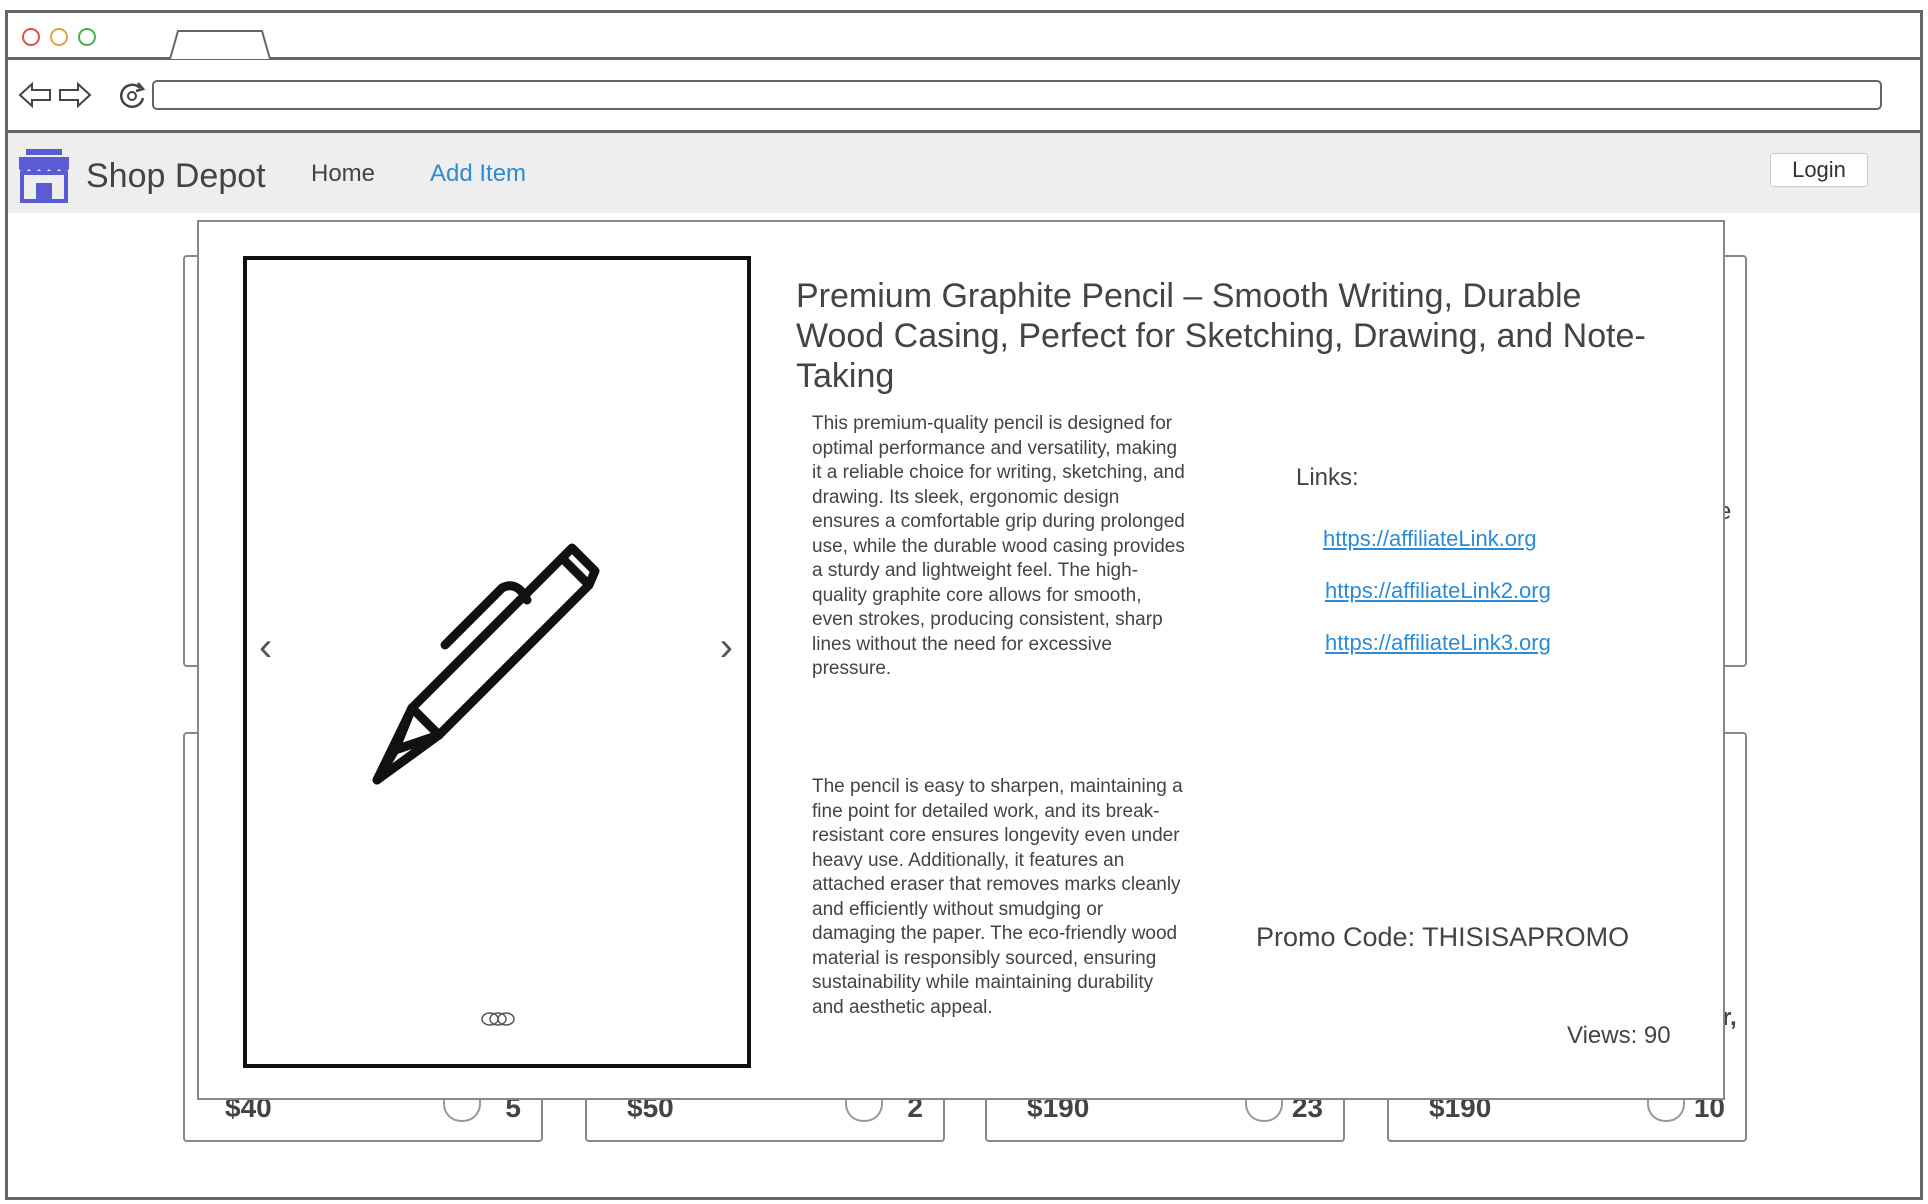 This screenshot has width=1928, height=1204. What do you see at coordinates (59, 37) in the screenshot?
I see `minimize-window-button` at bounding box center [59, 37].